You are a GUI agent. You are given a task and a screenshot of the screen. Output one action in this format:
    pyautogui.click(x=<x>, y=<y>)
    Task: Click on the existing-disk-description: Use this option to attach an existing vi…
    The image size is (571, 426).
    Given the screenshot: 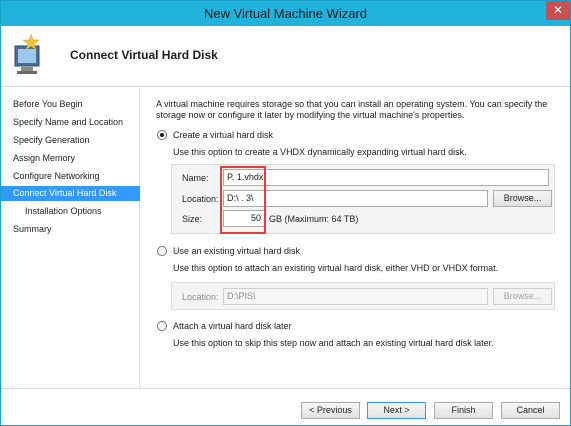 What is the action you would take?
    pyautogui.click(x=336, y=268)
    